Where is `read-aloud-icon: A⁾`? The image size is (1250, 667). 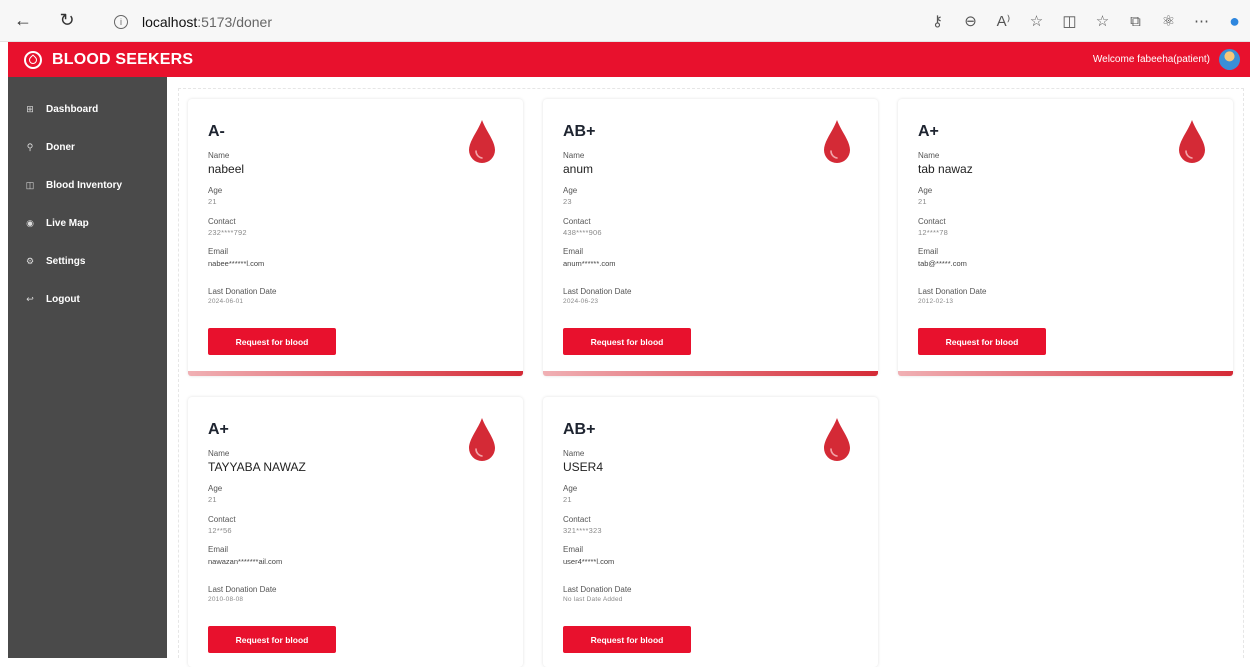 read-aloud-icon: A⁾ is located at coordinates (1003, 21).